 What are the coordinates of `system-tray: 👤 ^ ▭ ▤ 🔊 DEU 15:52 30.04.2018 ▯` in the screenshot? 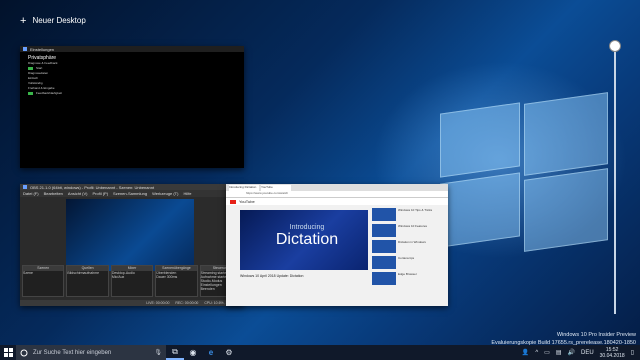 It's located at (581, 353).